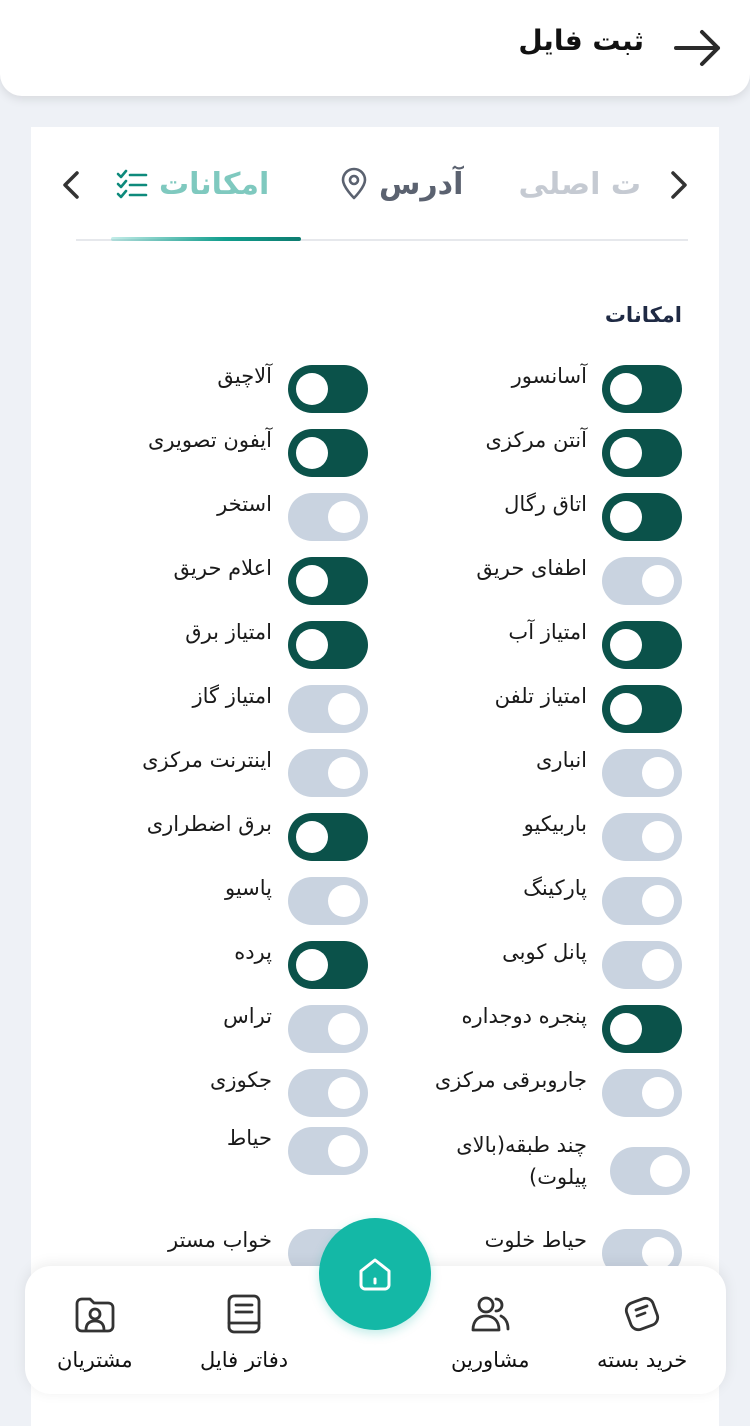 Image resolution: width=750 pixels, height=1426 pixels. I want to click on amenity-label: انباری, so click(561, 760).